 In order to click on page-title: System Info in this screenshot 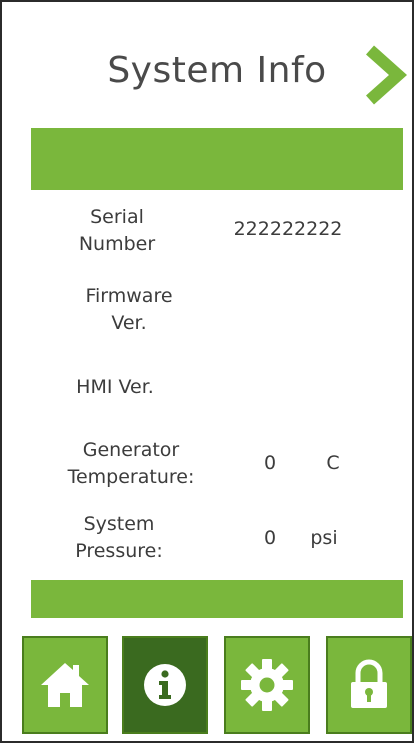, I will do `click(217, 70)`.